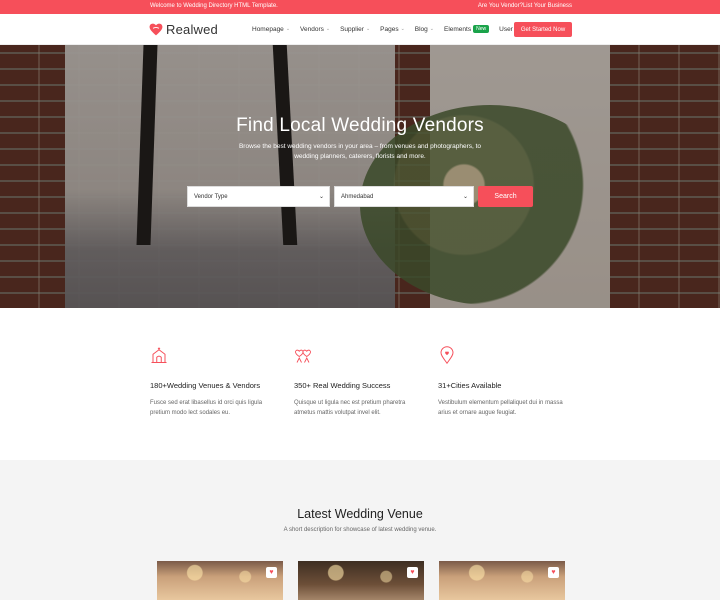  Describe the element at coordinates (156, 29) in the screenshot. I see `heart-logo-icon` at that location.